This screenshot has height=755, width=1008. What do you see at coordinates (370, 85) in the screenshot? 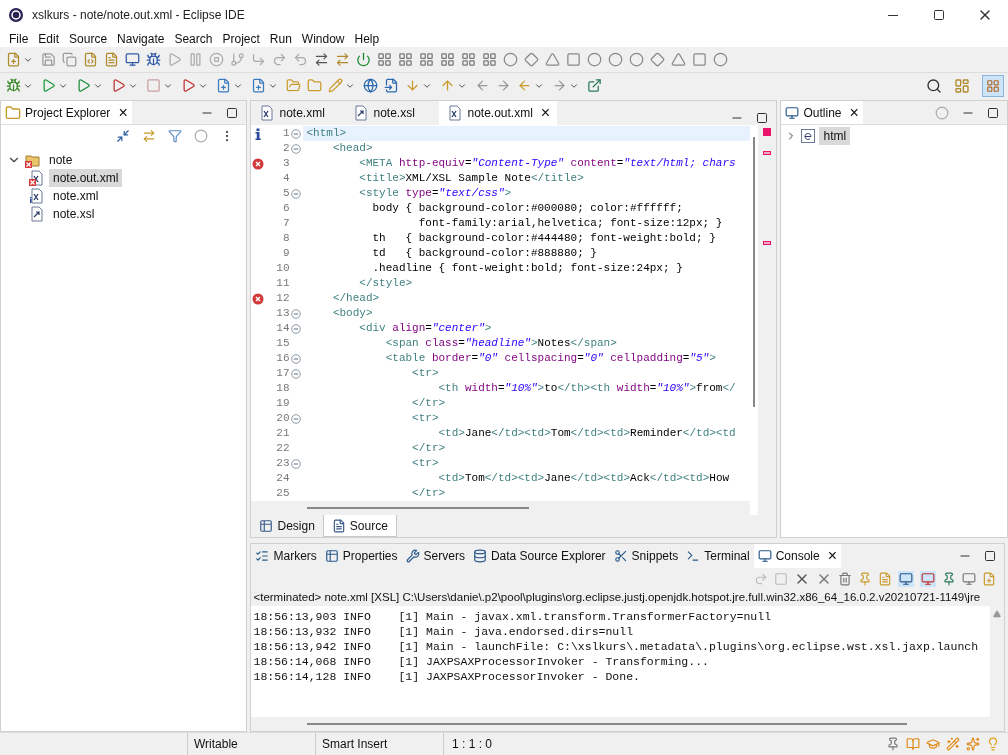
I see `globe-icon` at bounding box center [370, 85].